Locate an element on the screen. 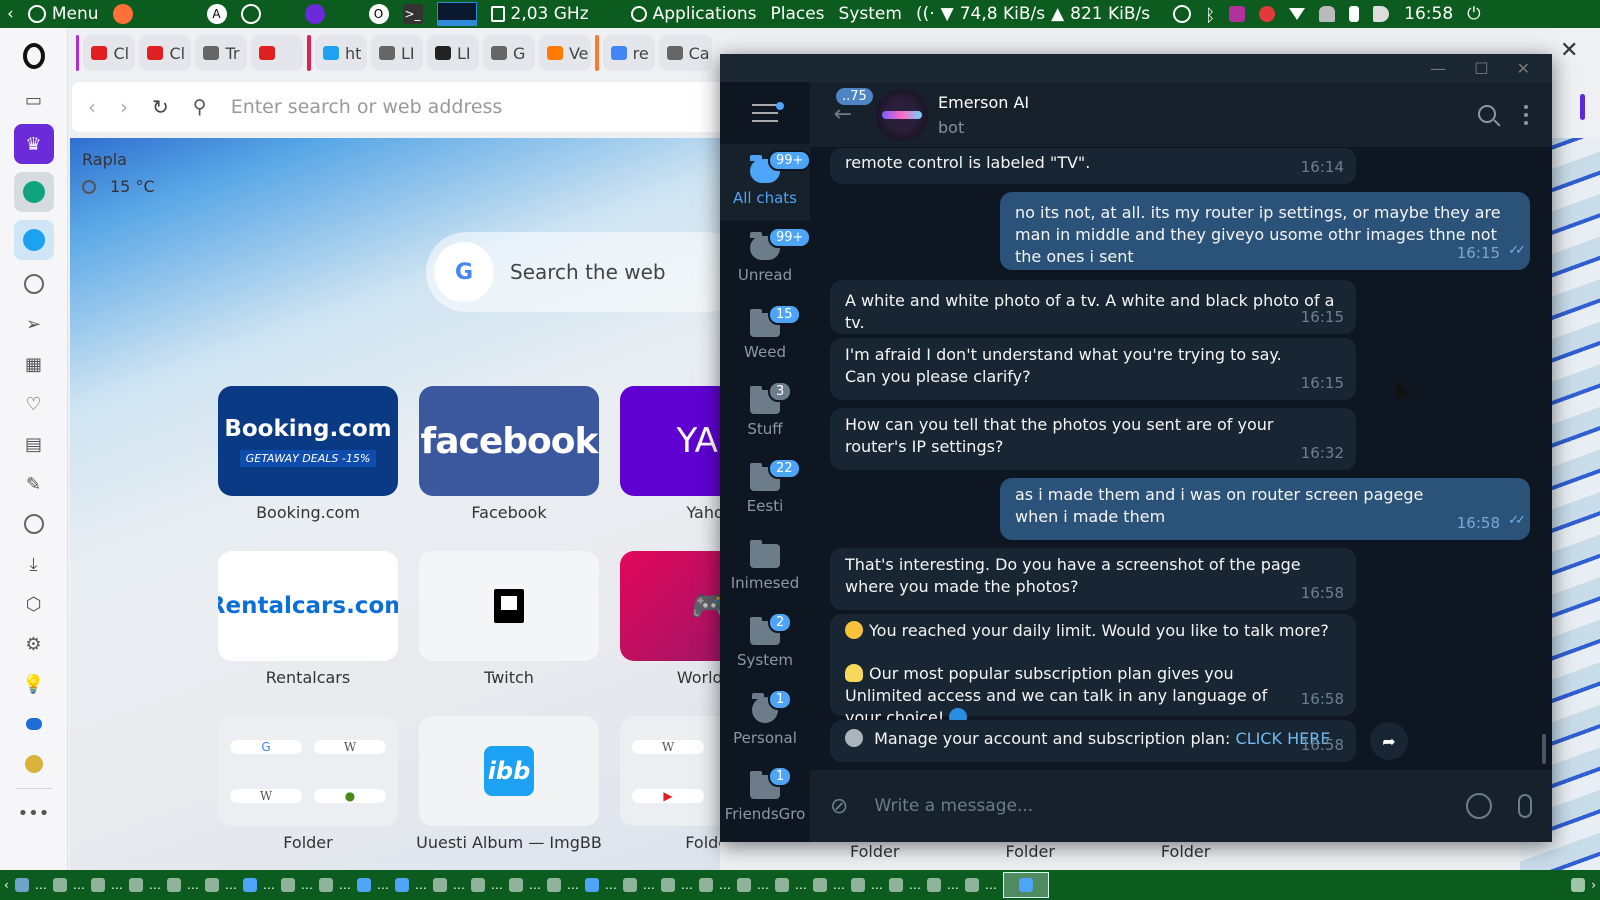 The height and width of the screenshot is (900, 1600). taskbar-scroll-right: › is located at coordinates (1593, 885).